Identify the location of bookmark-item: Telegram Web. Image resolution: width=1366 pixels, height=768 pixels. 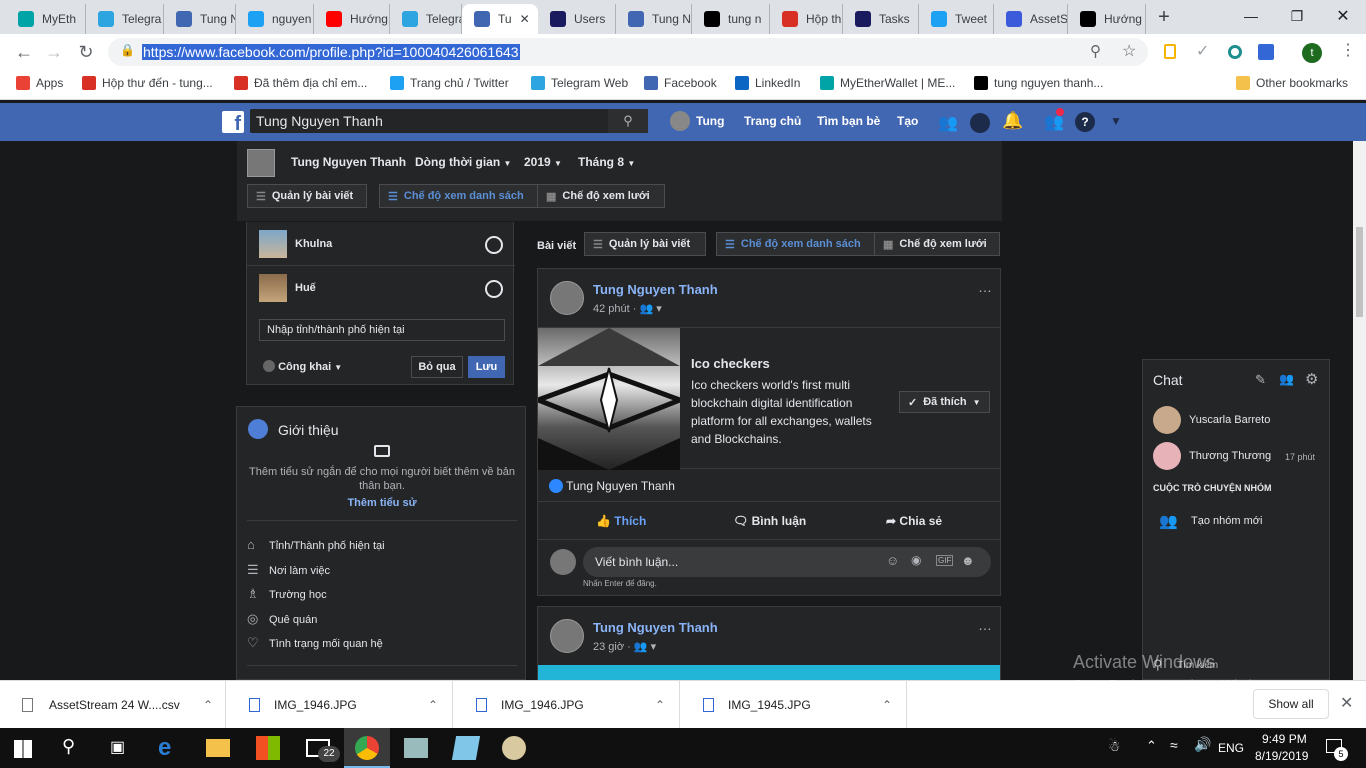
(579, 83).